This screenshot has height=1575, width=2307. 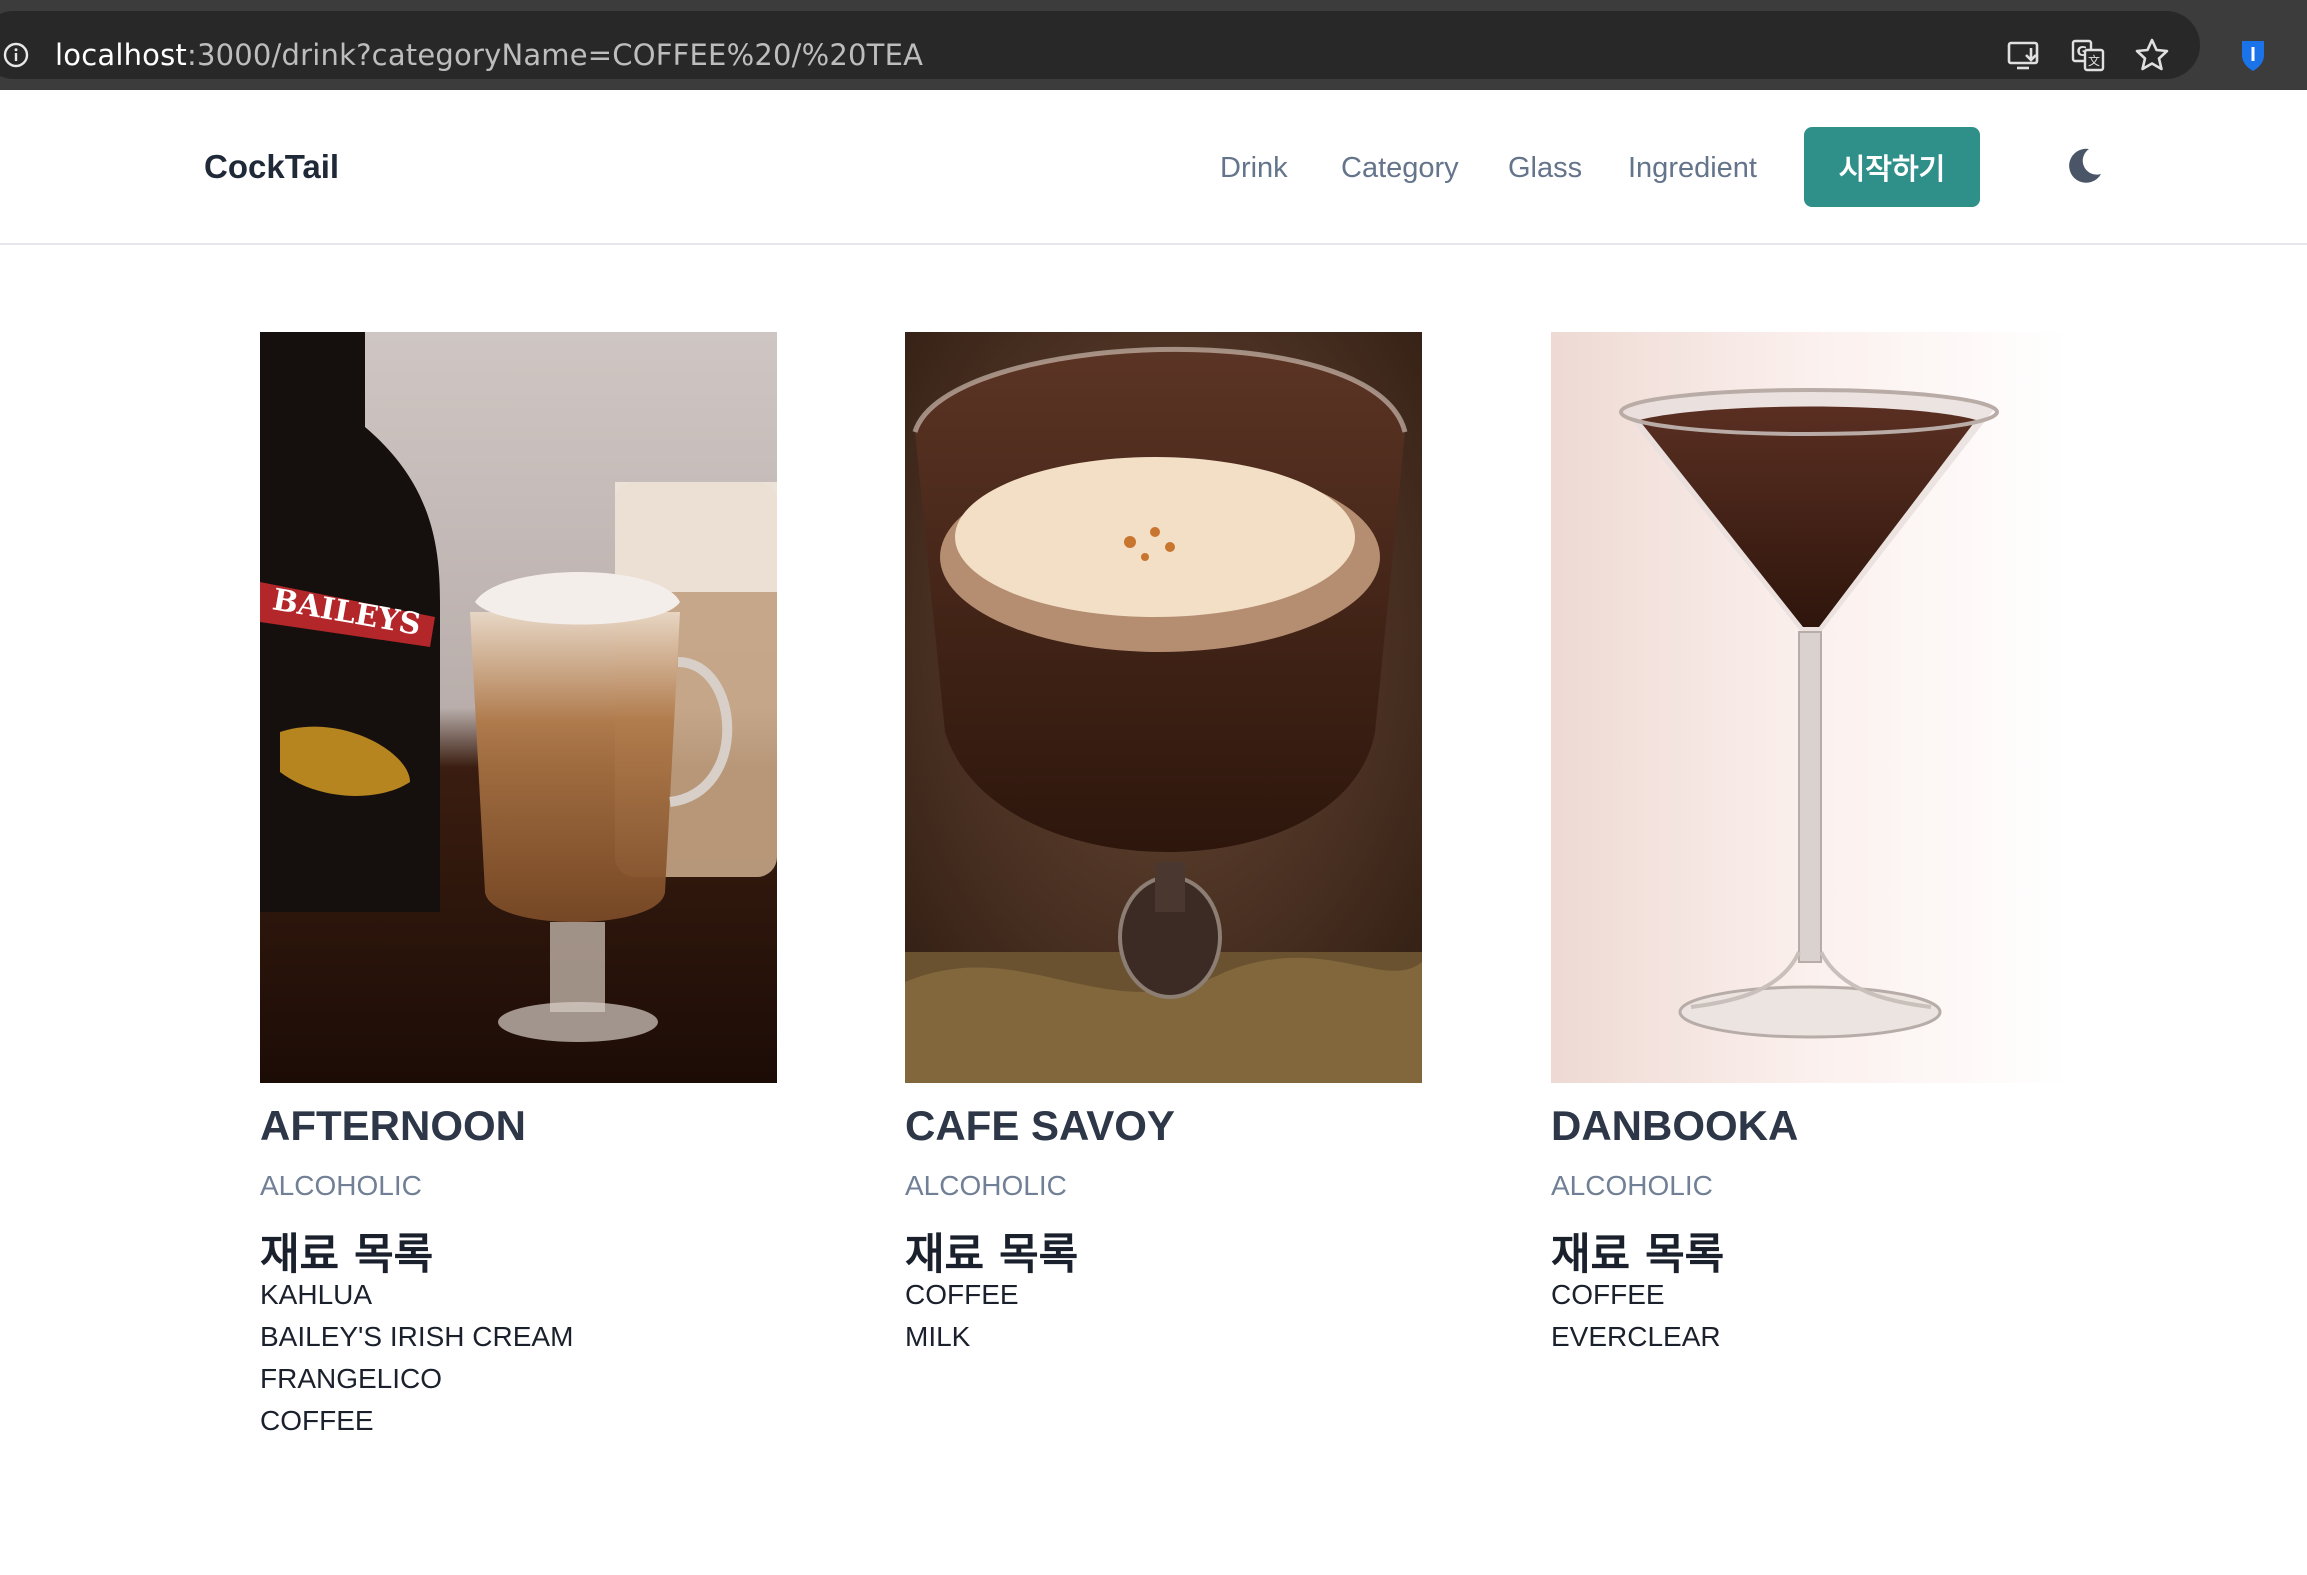 I want to click on ingredient-item: BAILEY'S IRISH CREAM, so click(x=417, y=1336).